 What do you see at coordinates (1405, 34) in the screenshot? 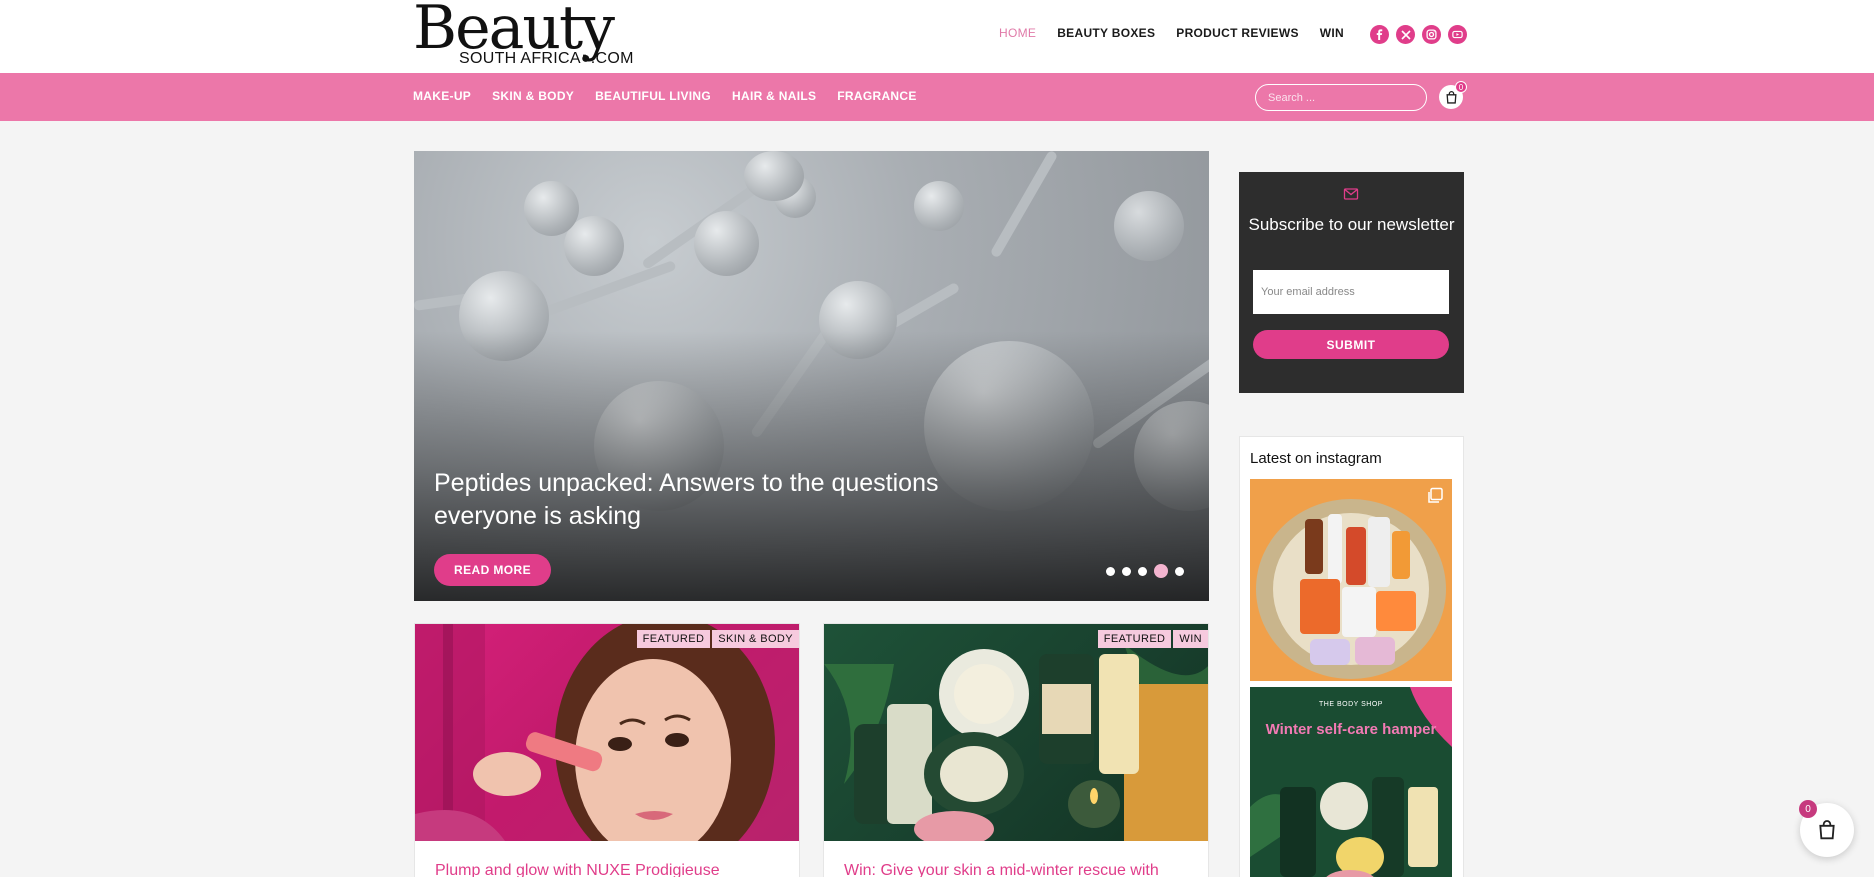
I see `x-twitter-icon` at bounding box center [1405, 34].